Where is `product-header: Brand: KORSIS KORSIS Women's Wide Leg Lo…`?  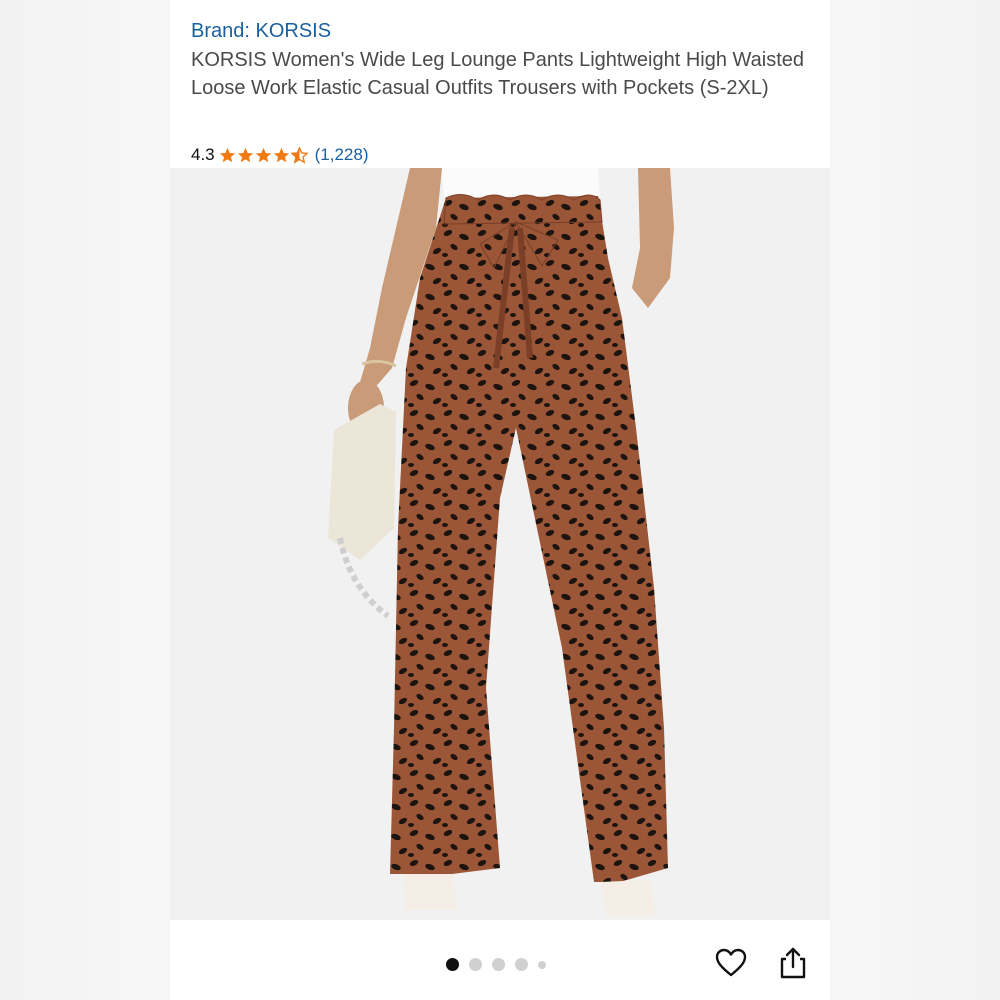
product-header: Brand: KORSIS KORSIS Women's Wide Leg Lo… is located at coordinates (503, 60).